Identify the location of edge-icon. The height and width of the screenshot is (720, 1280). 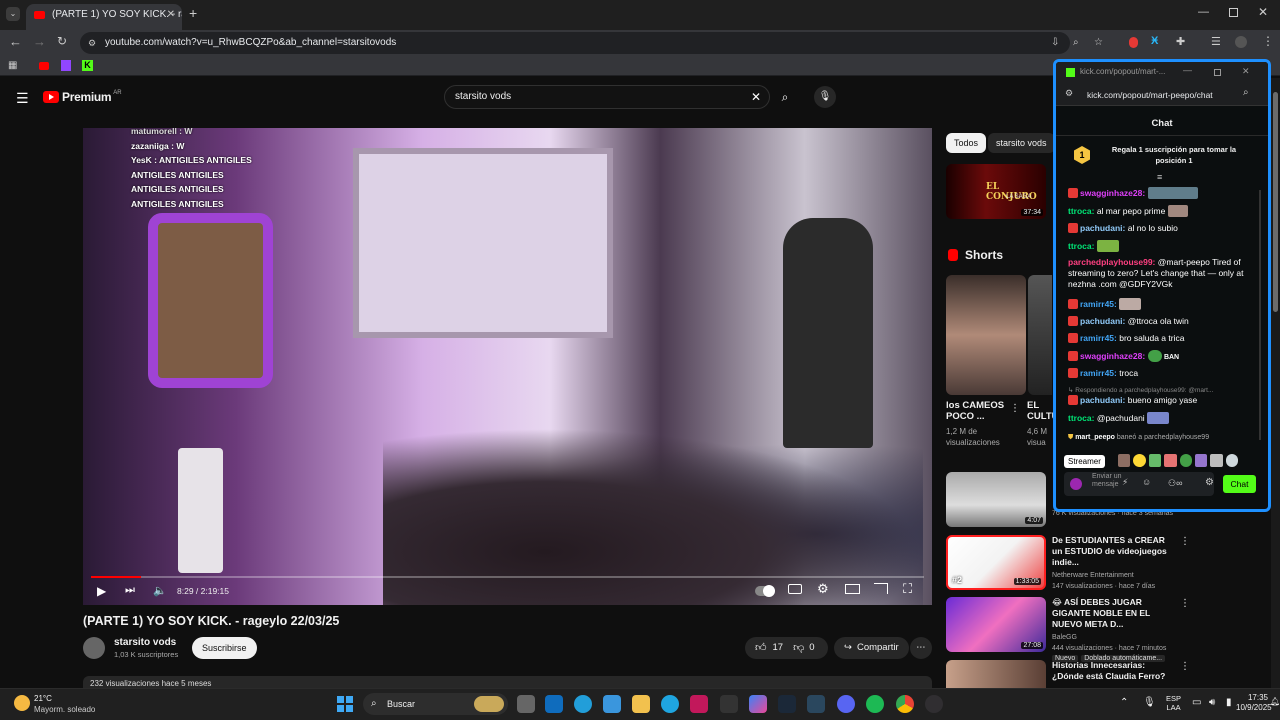
(670, 704).